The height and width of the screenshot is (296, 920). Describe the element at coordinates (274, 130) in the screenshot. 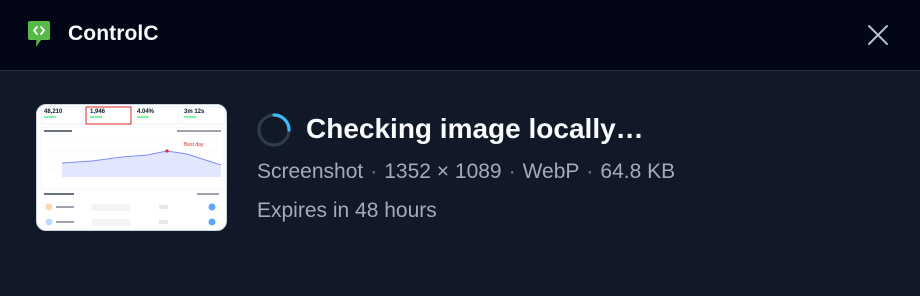

I see `loading-spinner-icon` at that location.